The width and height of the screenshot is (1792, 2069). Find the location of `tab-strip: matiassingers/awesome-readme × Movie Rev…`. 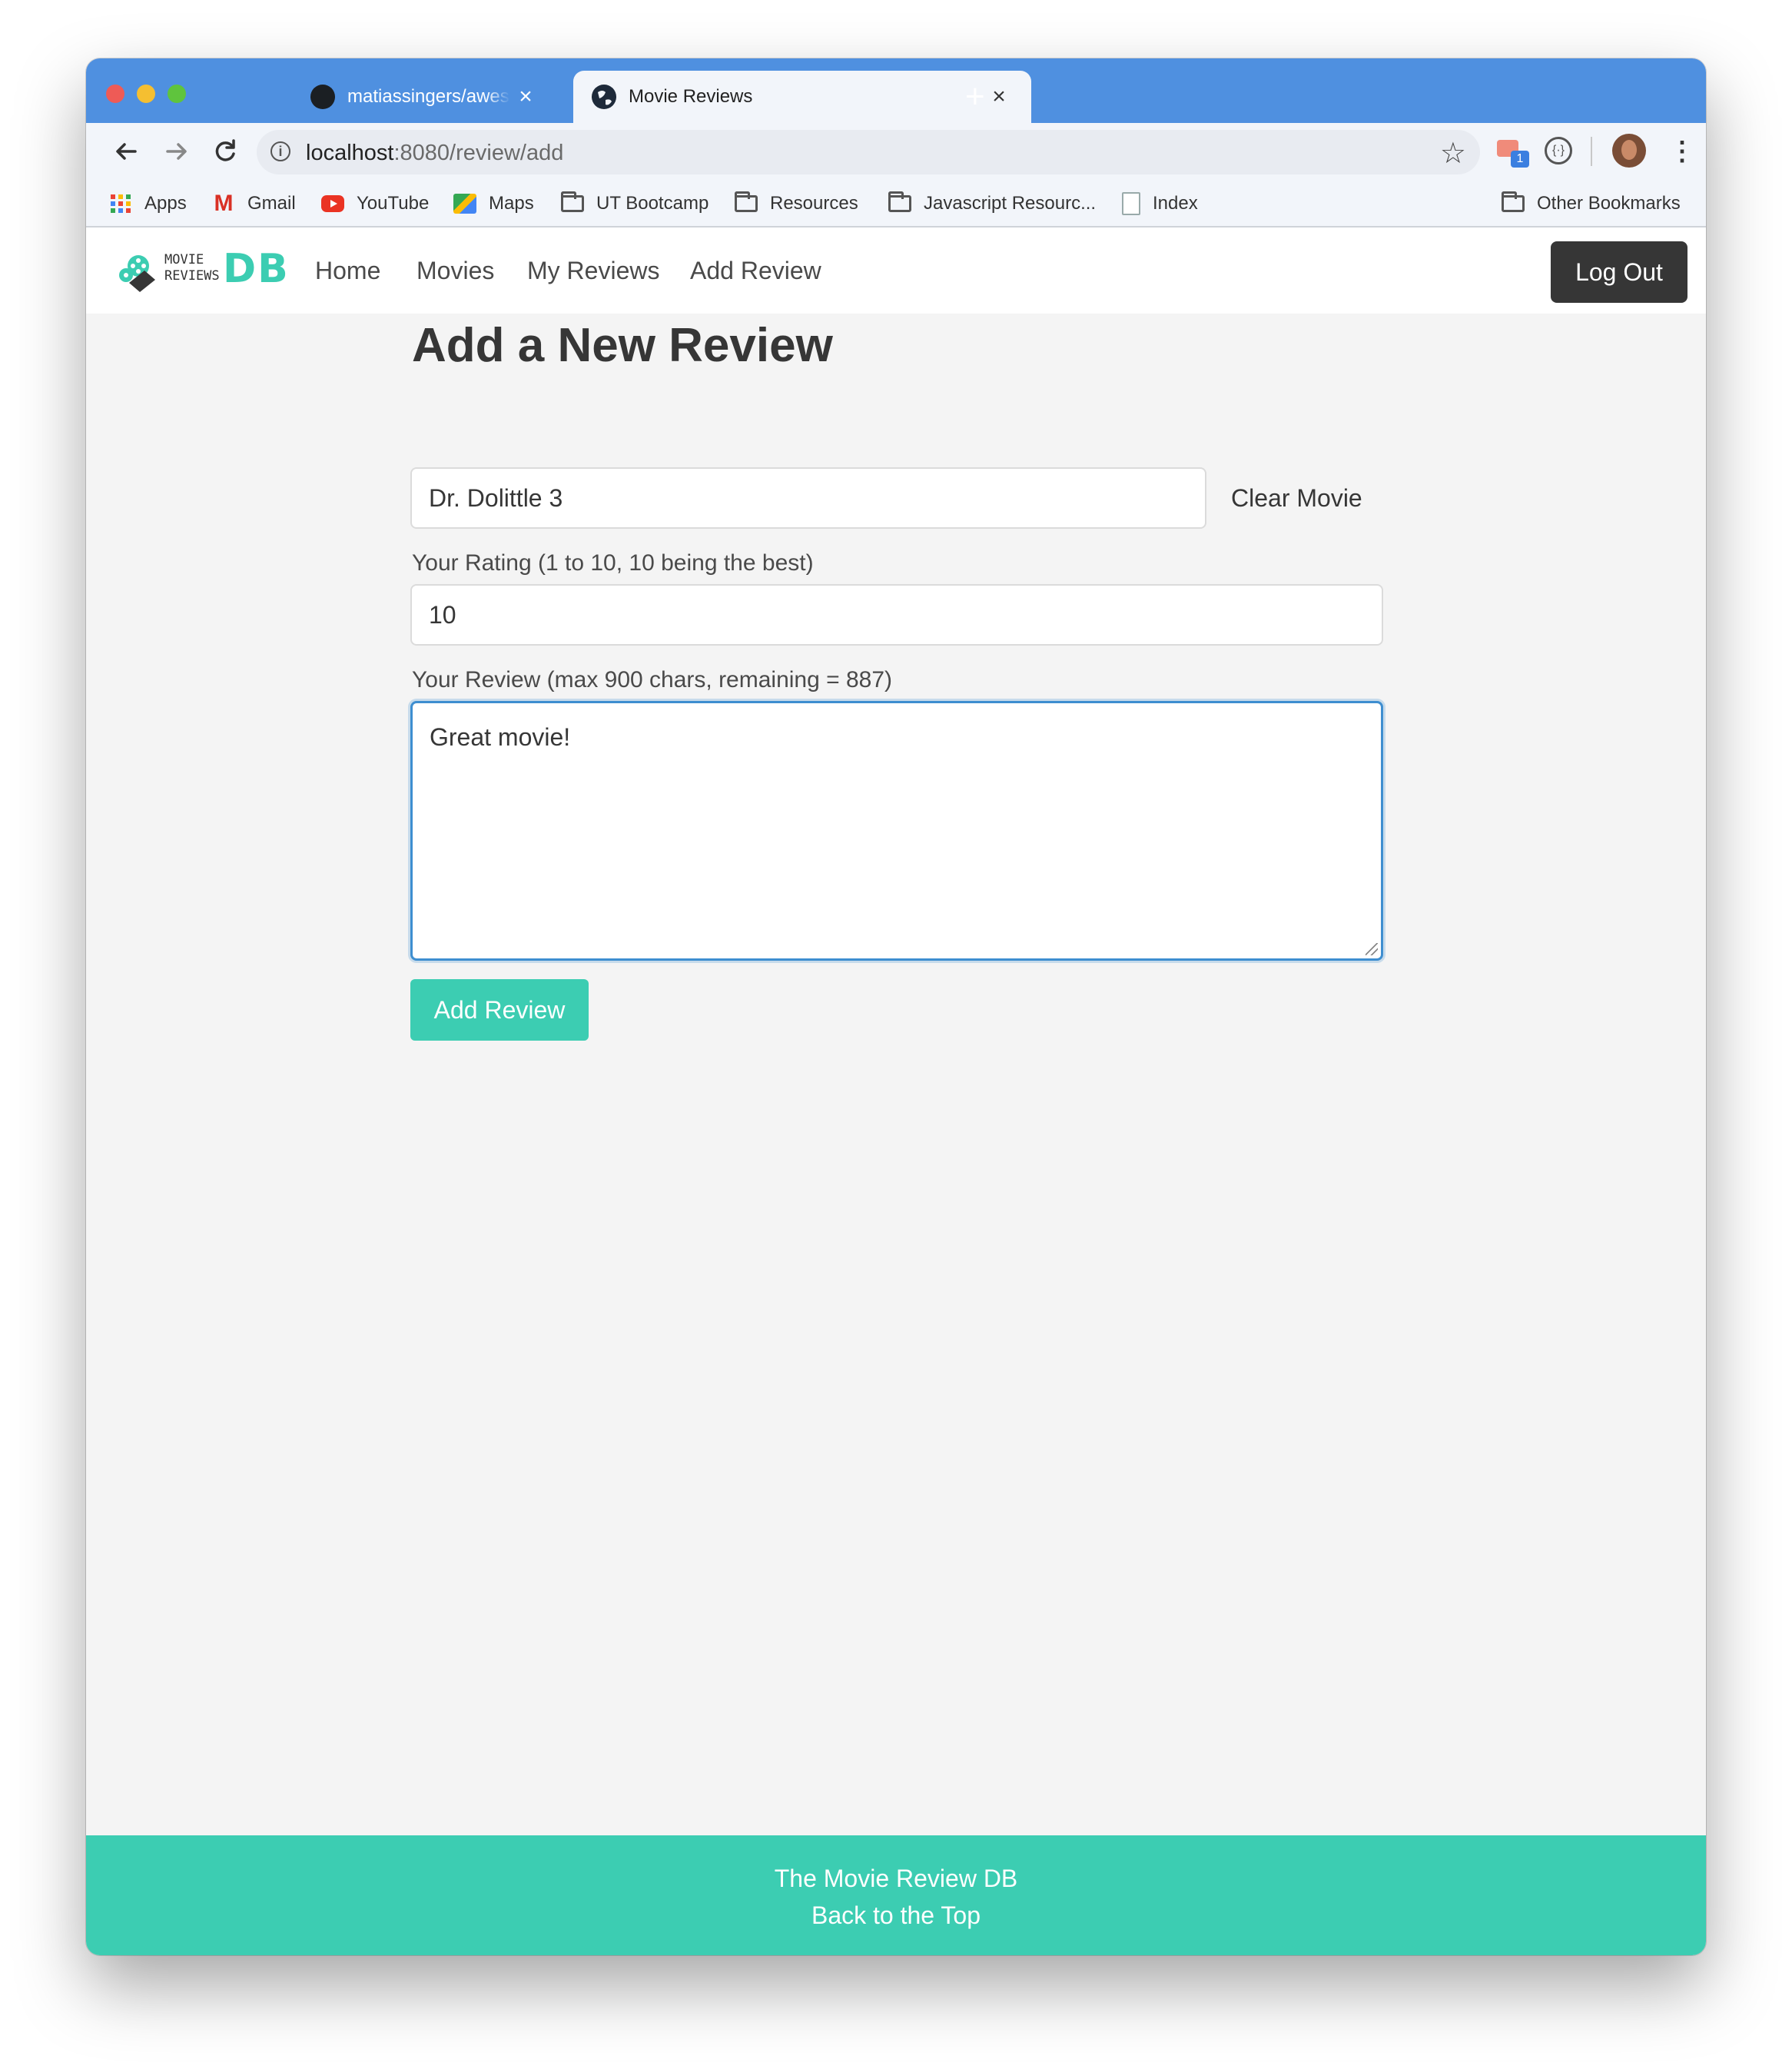

tab-strip: matiassingers/awesome-readme × Movie Rev… is located at coordinates (896, 91).